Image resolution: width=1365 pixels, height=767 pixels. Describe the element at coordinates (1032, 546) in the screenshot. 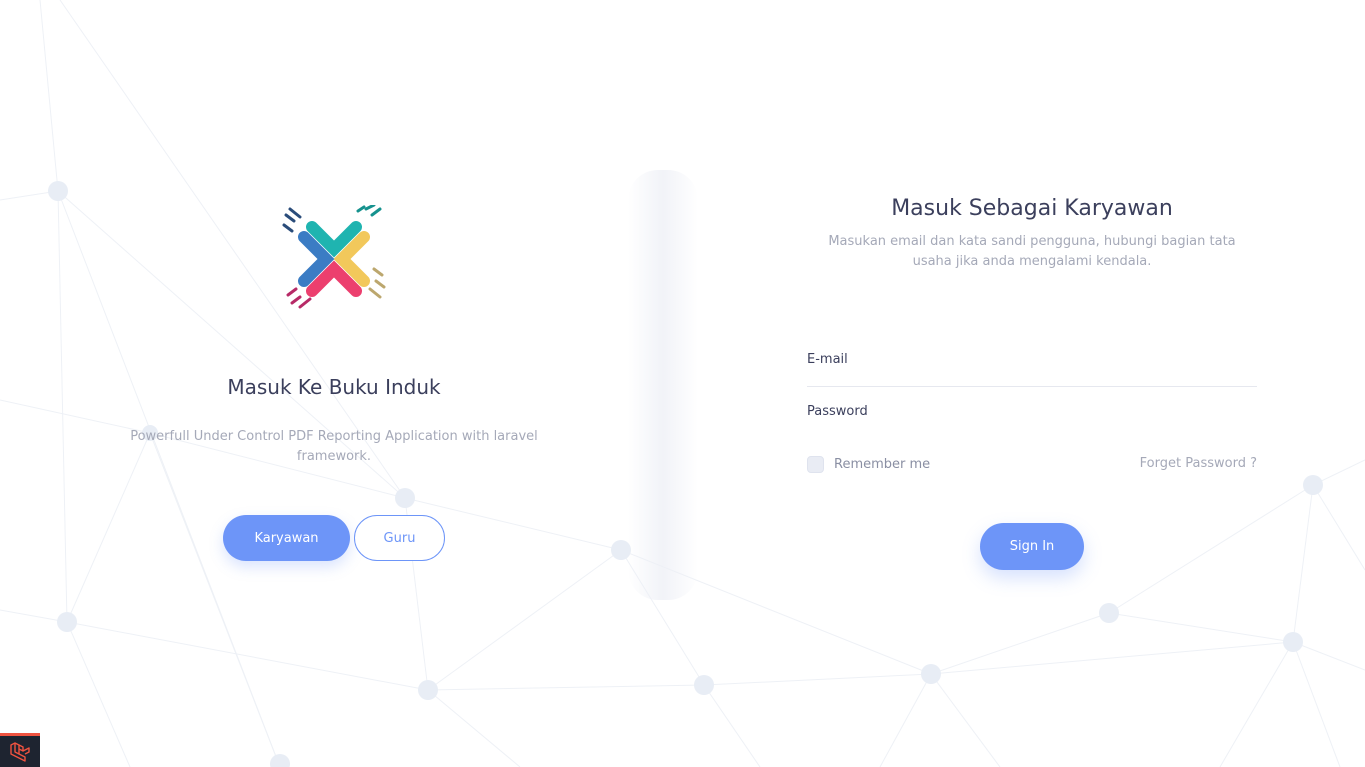

I see `sign-in-button: Sign In` at that location.